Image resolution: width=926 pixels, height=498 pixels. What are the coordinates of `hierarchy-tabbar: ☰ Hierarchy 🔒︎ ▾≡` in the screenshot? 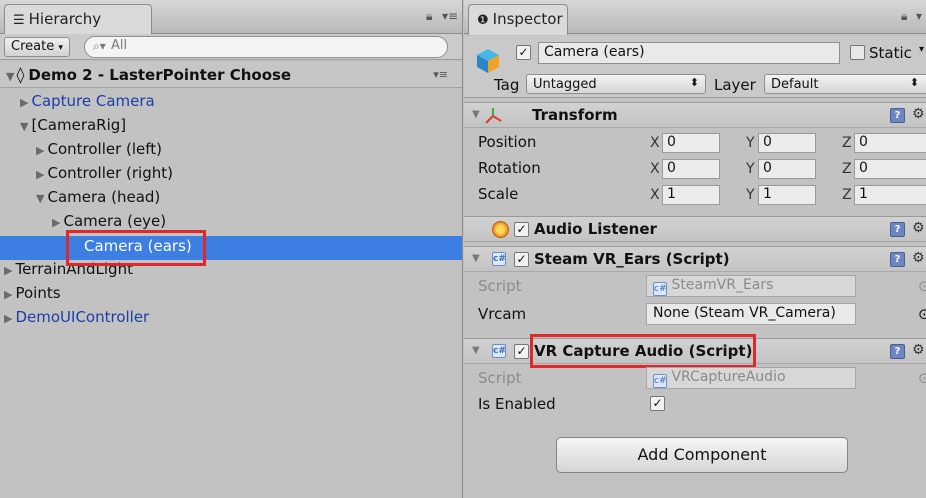 It's located at (231, 17).